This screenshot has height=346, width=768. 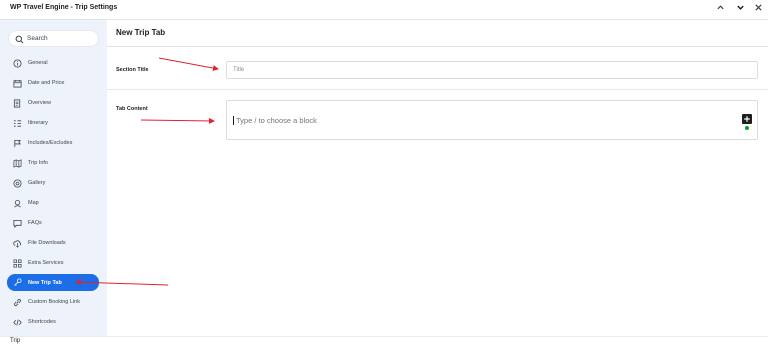 I want to click on tab-content-editor: Type / to choose a block, so click(x=492, y=120).